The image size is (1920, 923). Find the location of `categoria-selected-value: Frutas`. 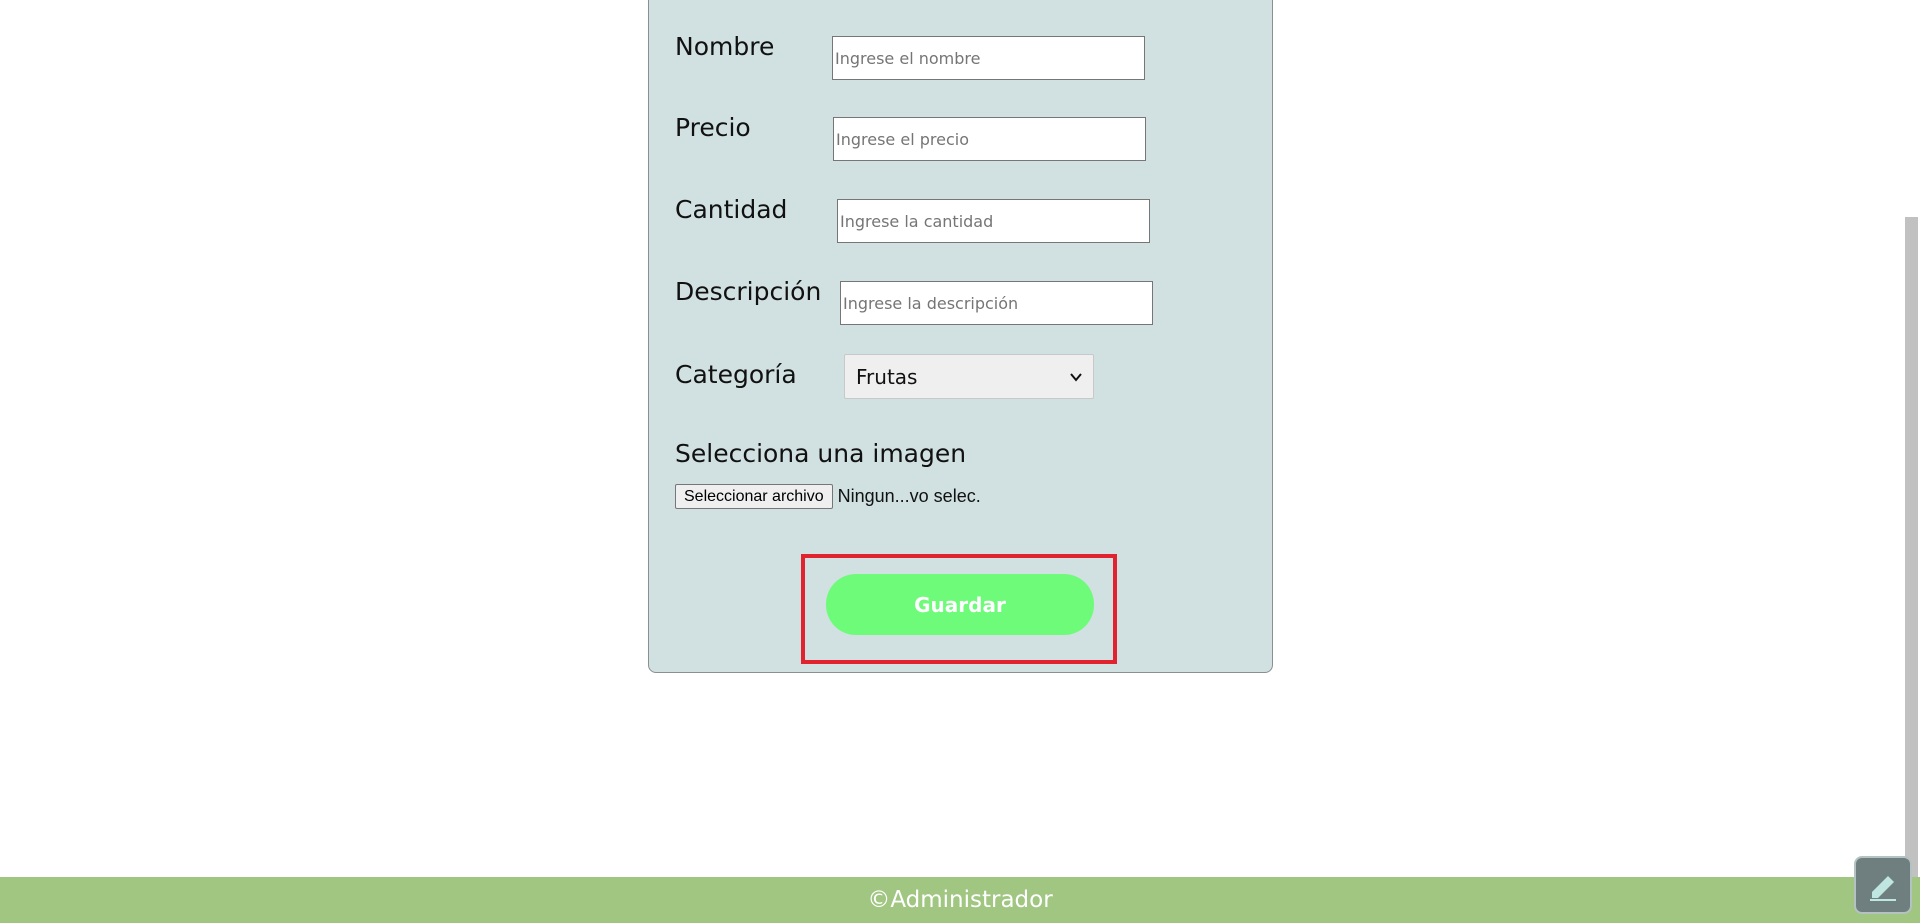

categoria-selected-value: Frutas is located at coordinates (887, 376).